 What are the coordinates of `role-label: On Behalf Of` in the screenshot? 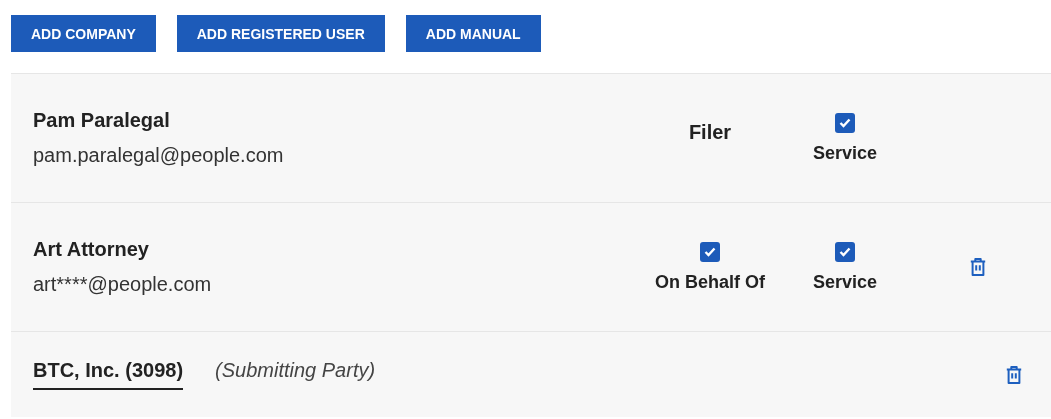 It's located at (710, 282).